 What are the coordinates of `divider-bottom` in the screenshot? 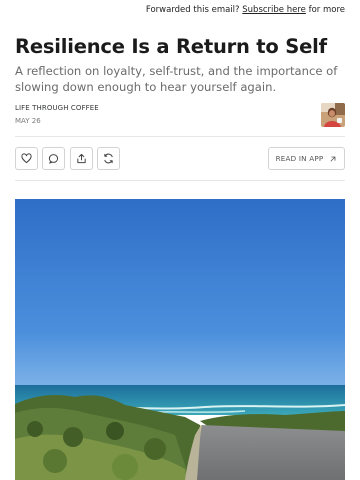 It's located at (180, 180).